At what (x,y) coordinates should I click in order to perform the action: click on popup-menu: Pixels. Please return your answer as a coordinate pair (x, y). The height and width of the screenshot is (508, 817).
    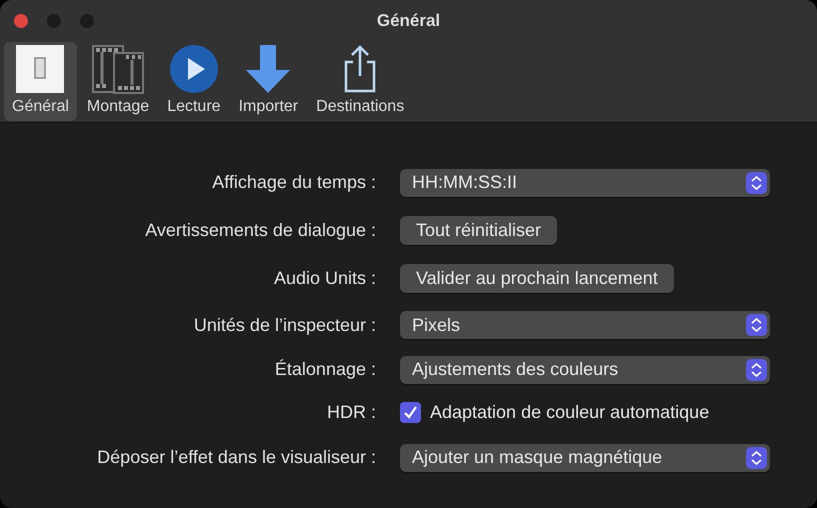
    Looking at the image, I should click on (585, 325).